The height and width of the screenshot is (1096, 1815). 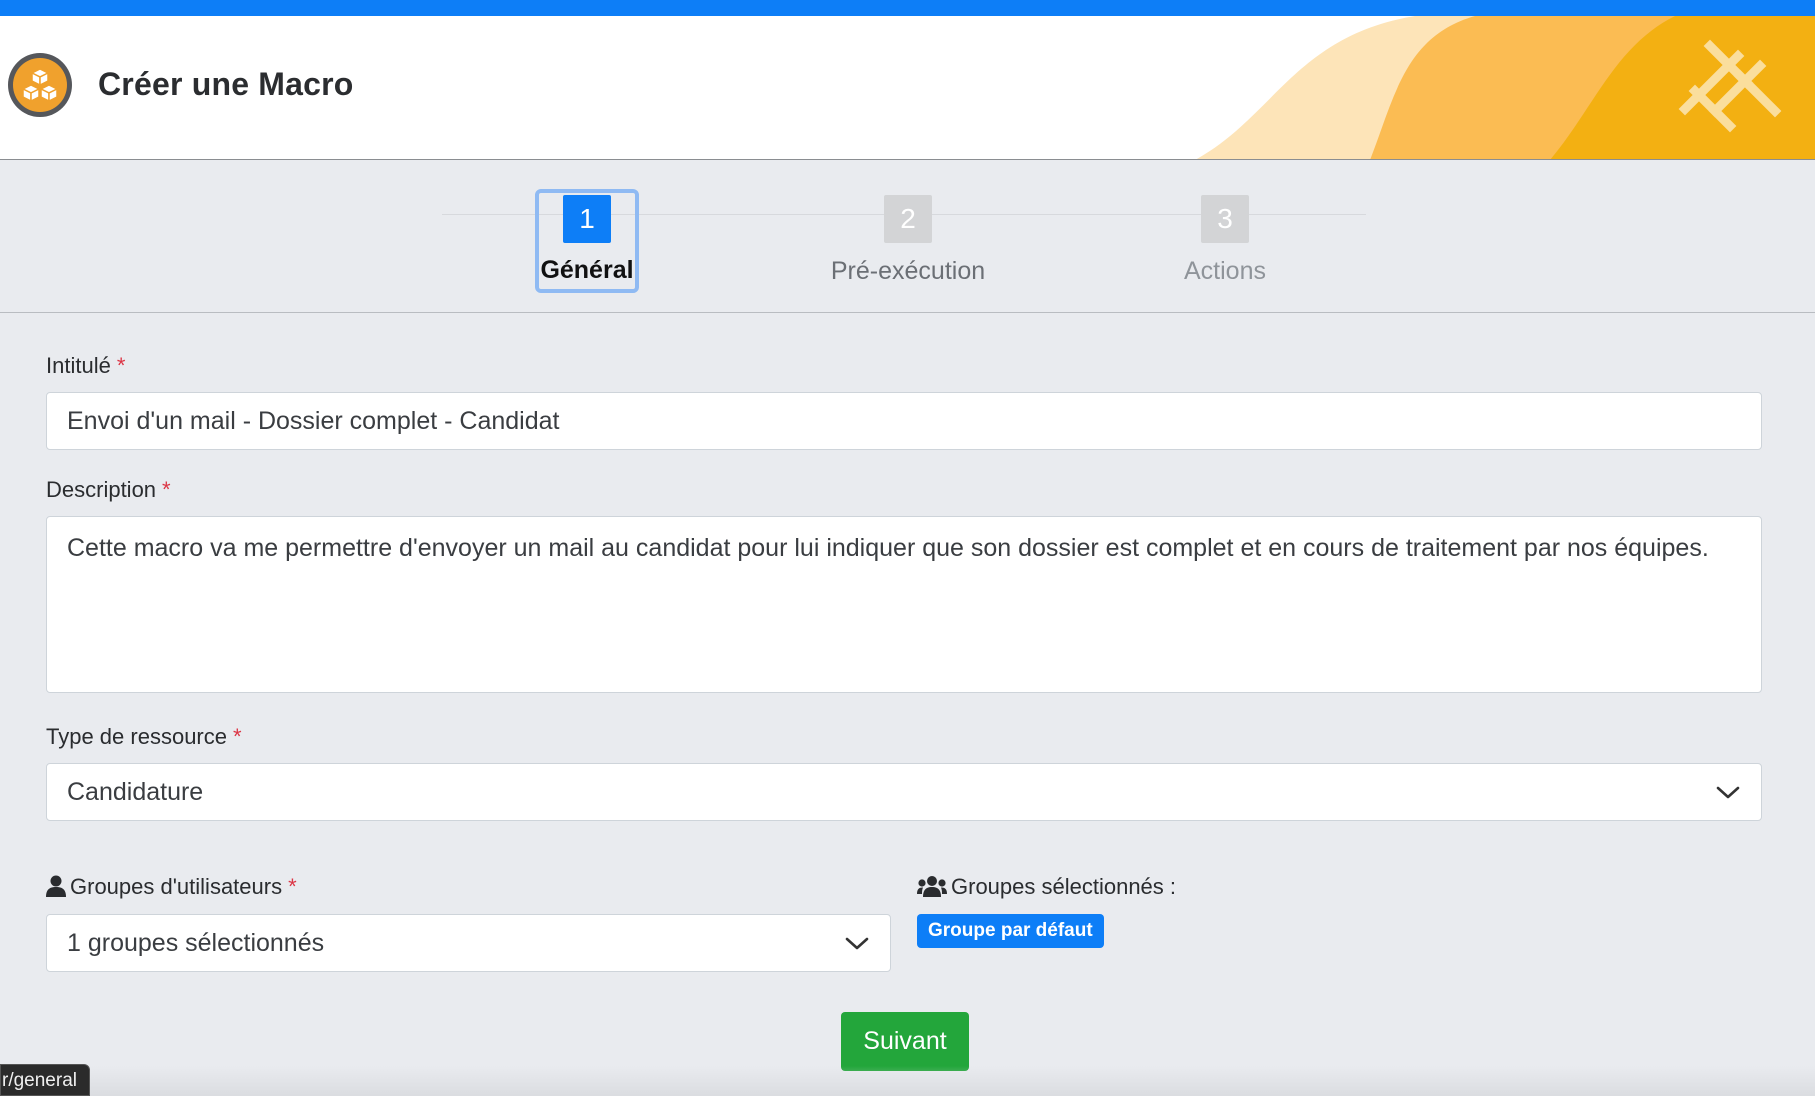 I want to click on header-decoration, so click(x=1505, y=87).